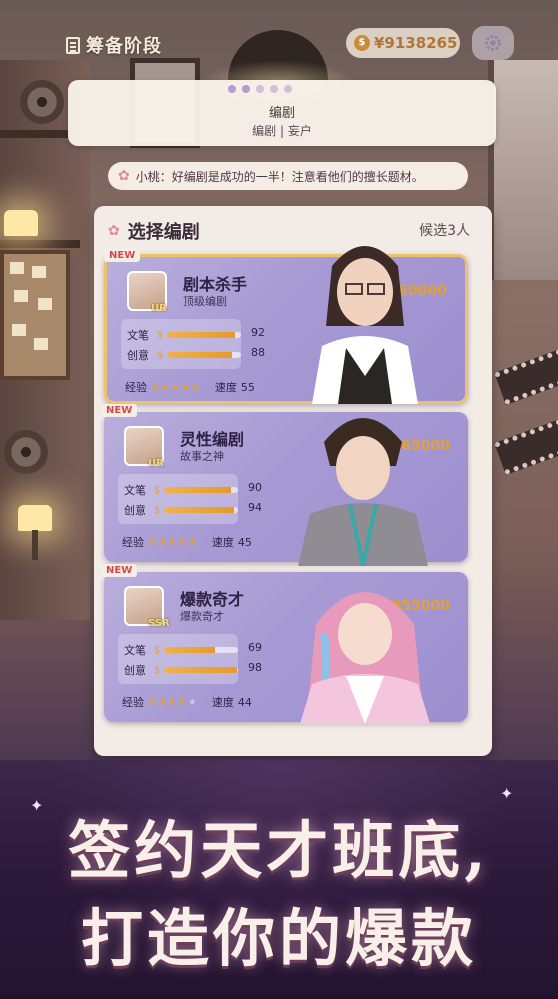  I want to click on stage-progress-dots, so click(260, 89).